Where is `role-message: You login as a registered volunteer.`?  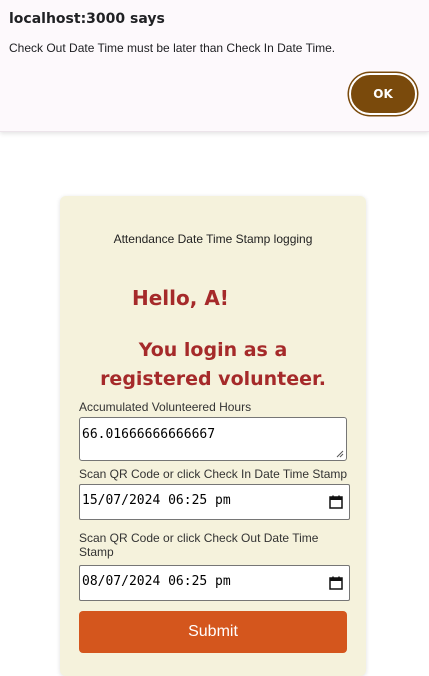 role-message: You login as a registered volunteer. is located at coordinates (213, 365).